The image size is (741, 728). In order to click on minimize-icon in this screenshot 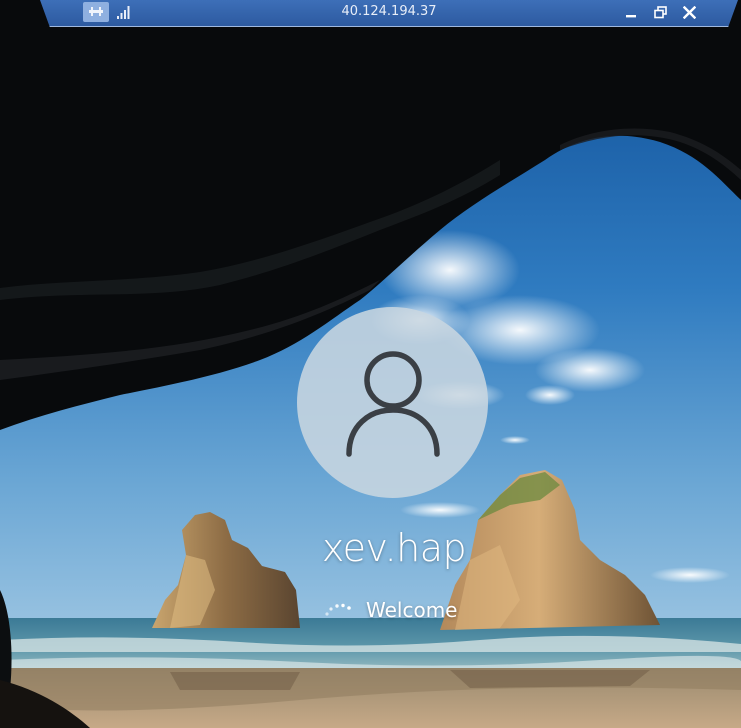, I will do `click(631, 16)`.